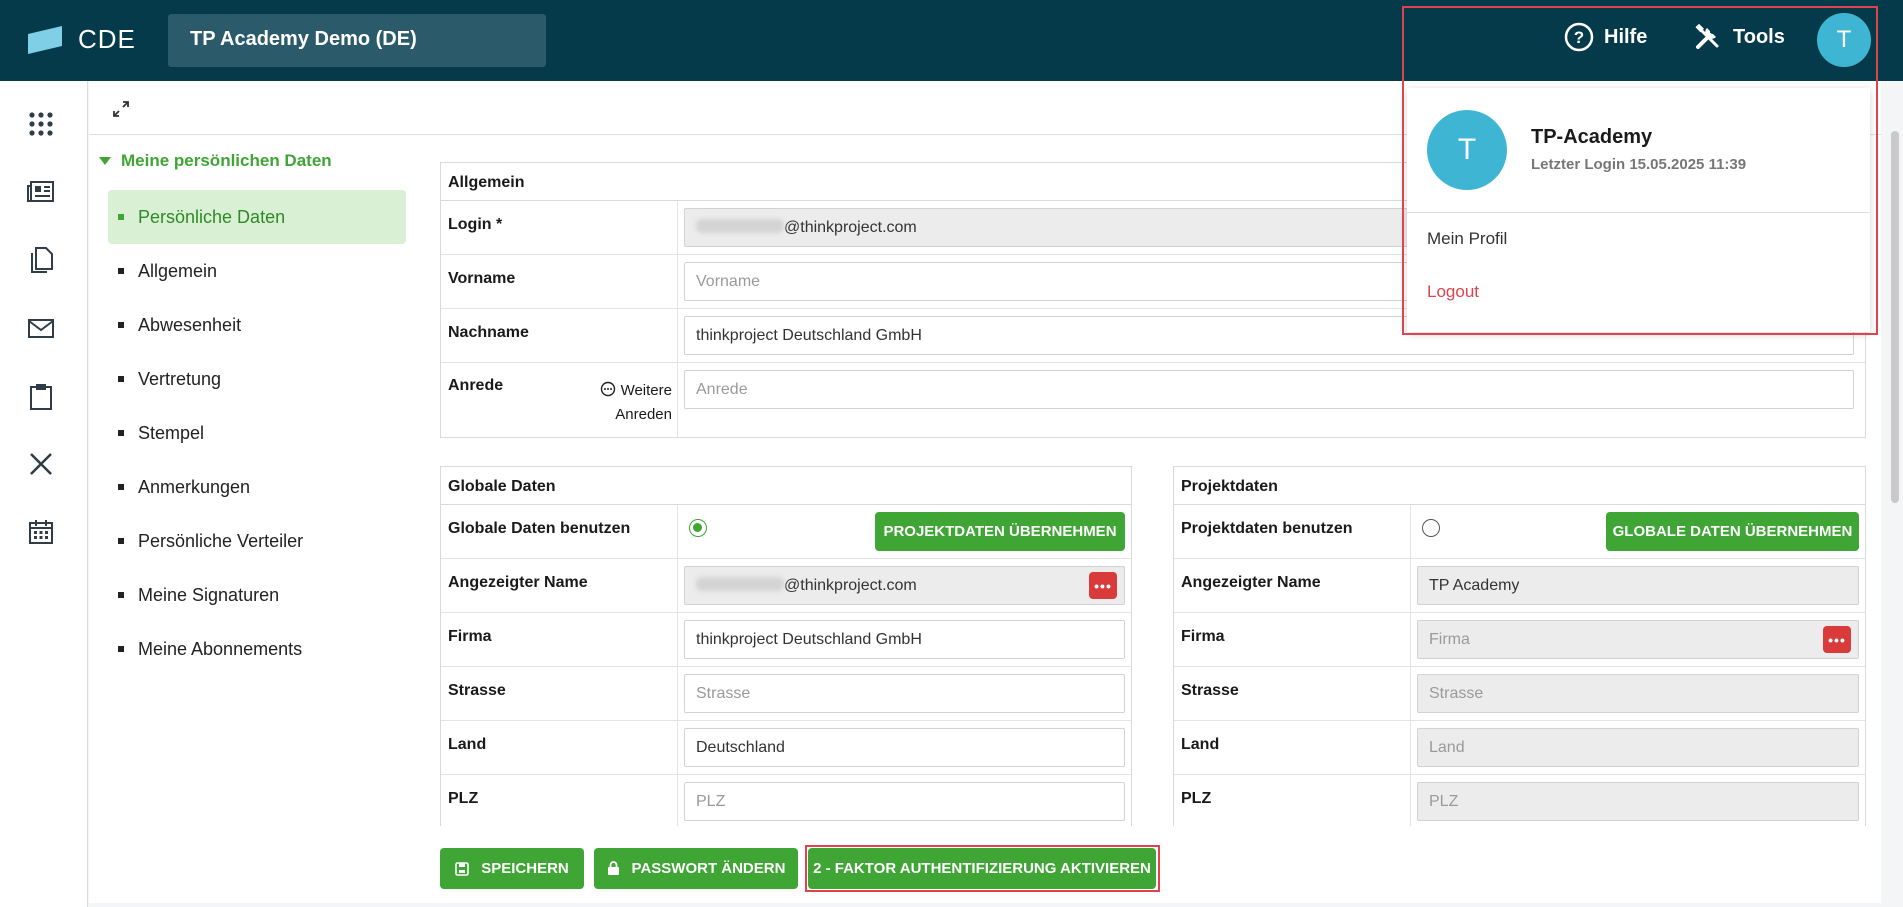  What do you see at coordinates (643, 402) in the screenshot?
I see `weitere-anreden-label: Weitere Anreden` at bounding box center [643, 402].